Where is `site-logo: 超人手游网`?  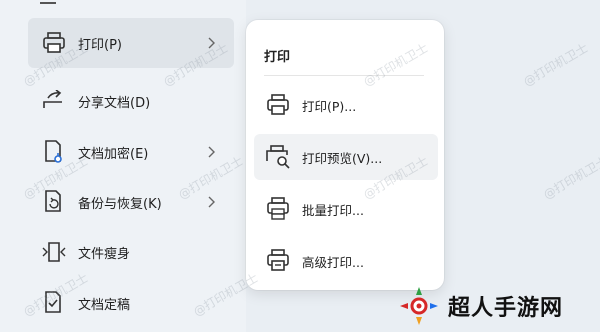
site-logo: 超人手游网 is located at coordinates (498, 306).